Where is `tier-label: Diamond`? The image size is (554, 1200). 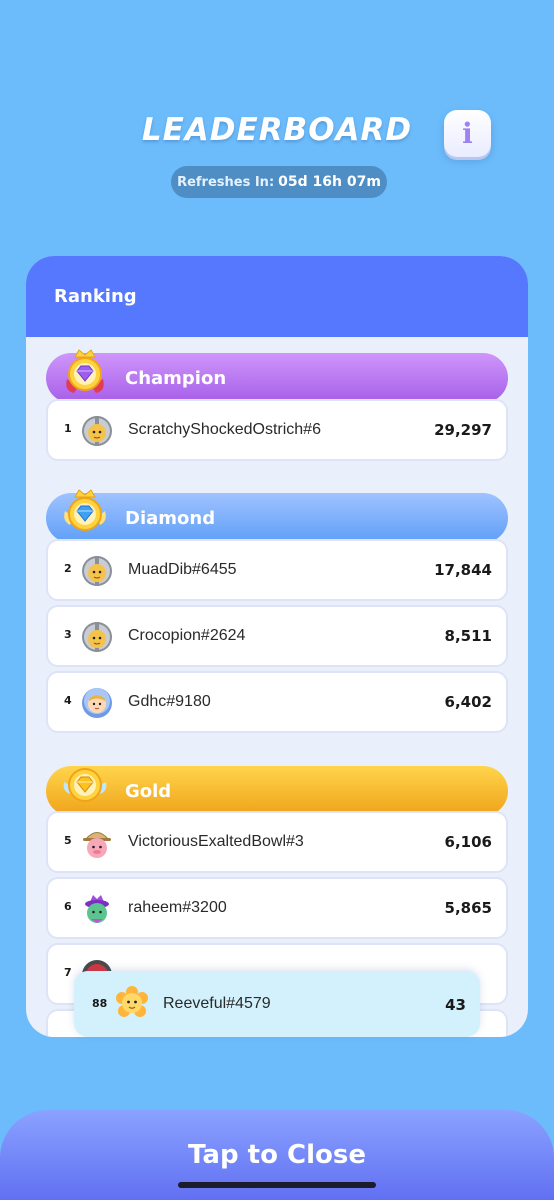 tier-label: Diamond is located at coordinates (170, 518).